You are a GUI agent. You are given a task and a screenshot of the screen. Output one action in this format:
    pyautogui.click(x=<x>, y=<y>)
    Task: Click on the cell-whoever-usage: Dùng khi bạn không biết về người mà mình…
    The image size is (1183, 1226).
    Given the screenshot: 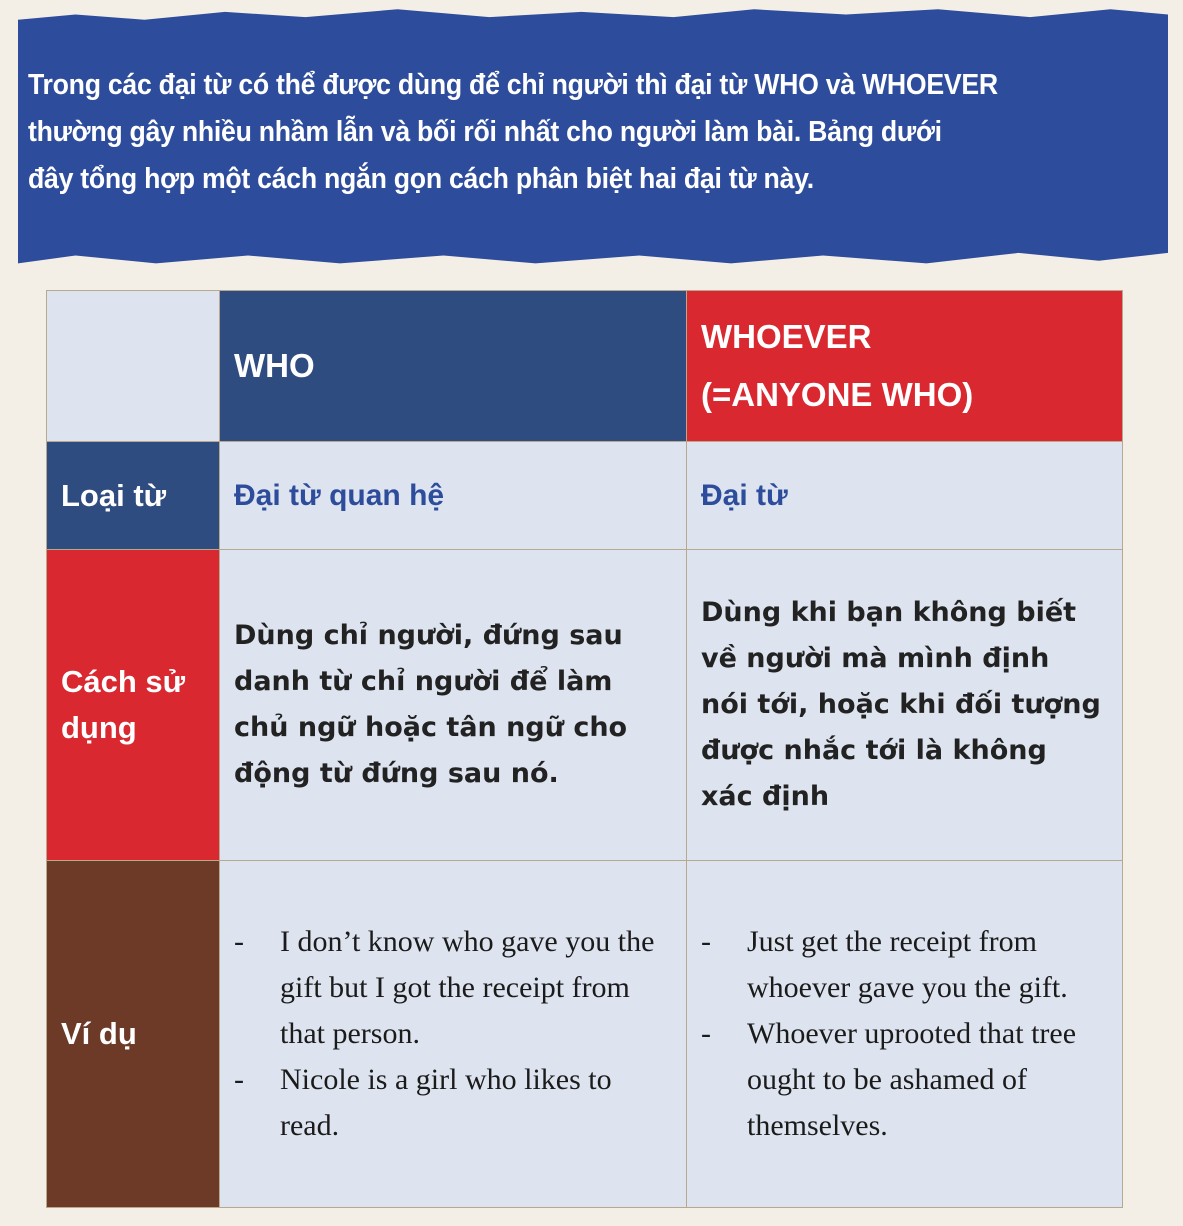 What is the action you would take?
    pyautogui.click(x=904, y=705)
    